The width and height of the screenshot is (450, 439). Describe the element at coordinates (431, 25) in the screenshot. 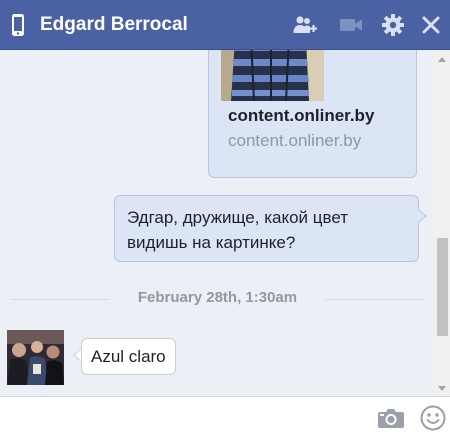

I see `close-icon` at that location.